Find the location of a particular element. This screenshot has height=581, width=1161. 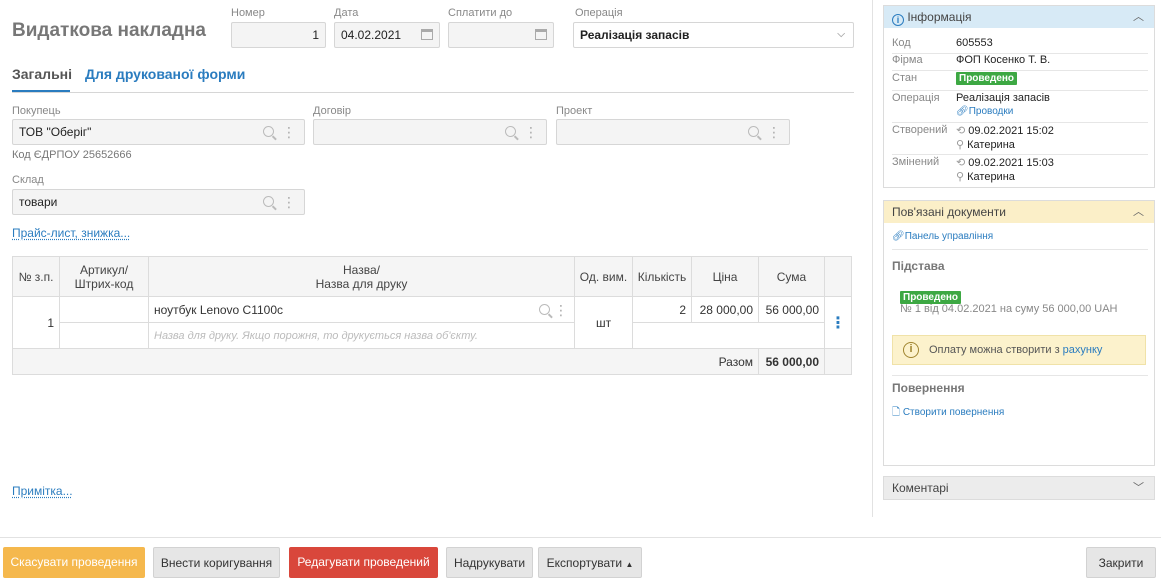

comments-panel: Коментарі ﹀ is located at coordinates (1019, 488).